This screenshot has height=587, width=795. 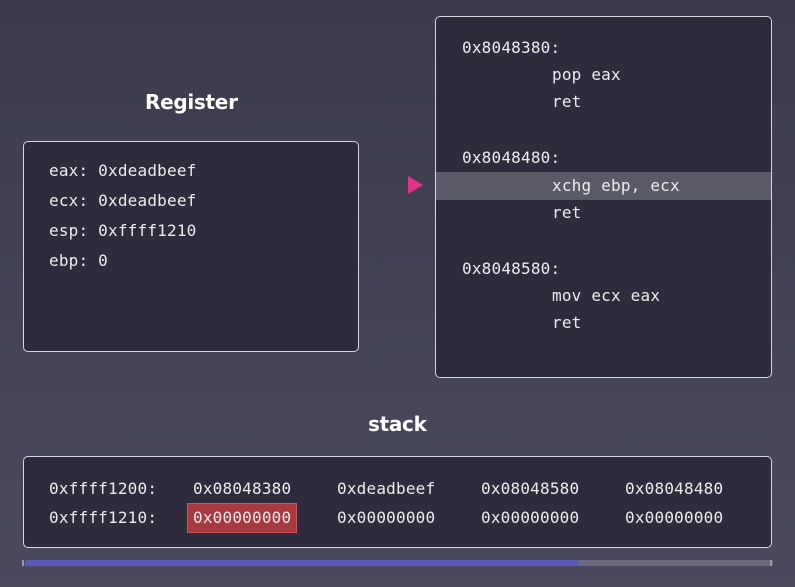 I want to click on register-eax: eax: 0xdeadbeef, so click(x=123, y=170).